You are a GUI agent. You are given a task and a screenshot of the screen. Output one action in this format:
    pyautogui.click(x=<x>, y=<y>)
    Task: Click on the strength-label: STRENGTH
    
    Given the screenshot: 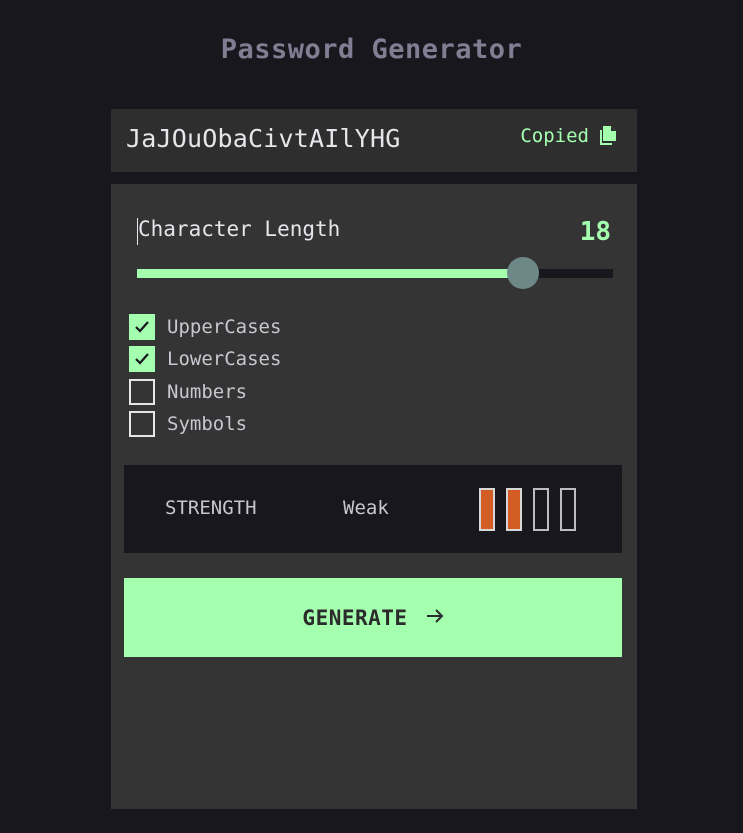 What is the action you would take?
    pyautogui.click(x=211, y=508)
    